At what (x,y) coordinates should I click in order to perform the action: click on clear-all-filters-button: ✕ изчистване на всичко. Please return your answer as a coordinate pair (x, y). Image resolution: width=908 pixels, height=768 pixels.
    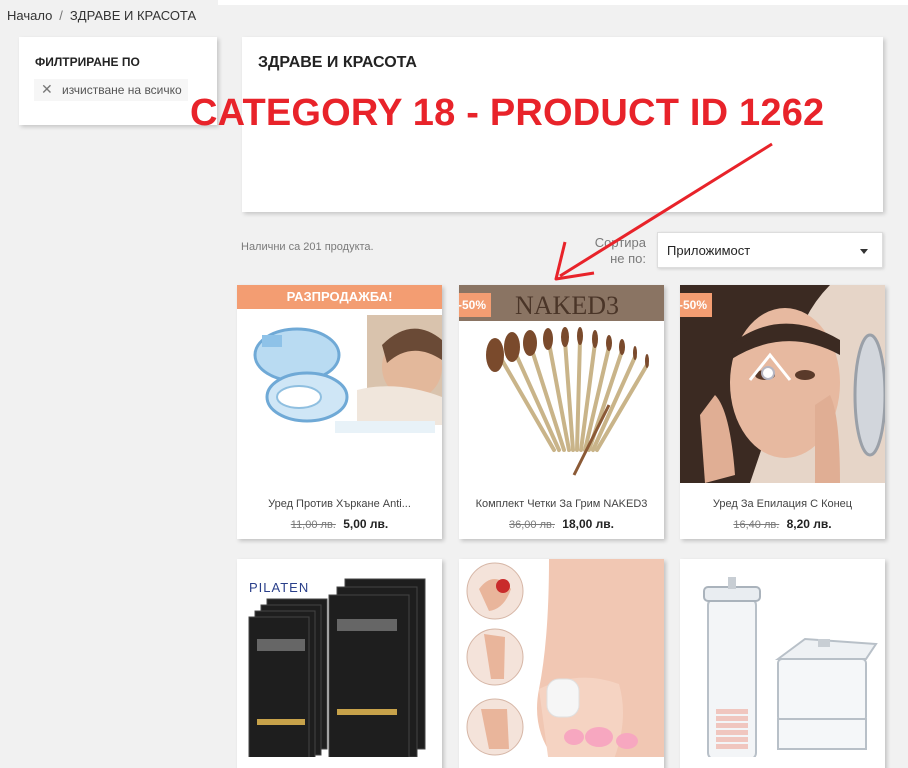
    Looking at the image, I should click on (111, 90).